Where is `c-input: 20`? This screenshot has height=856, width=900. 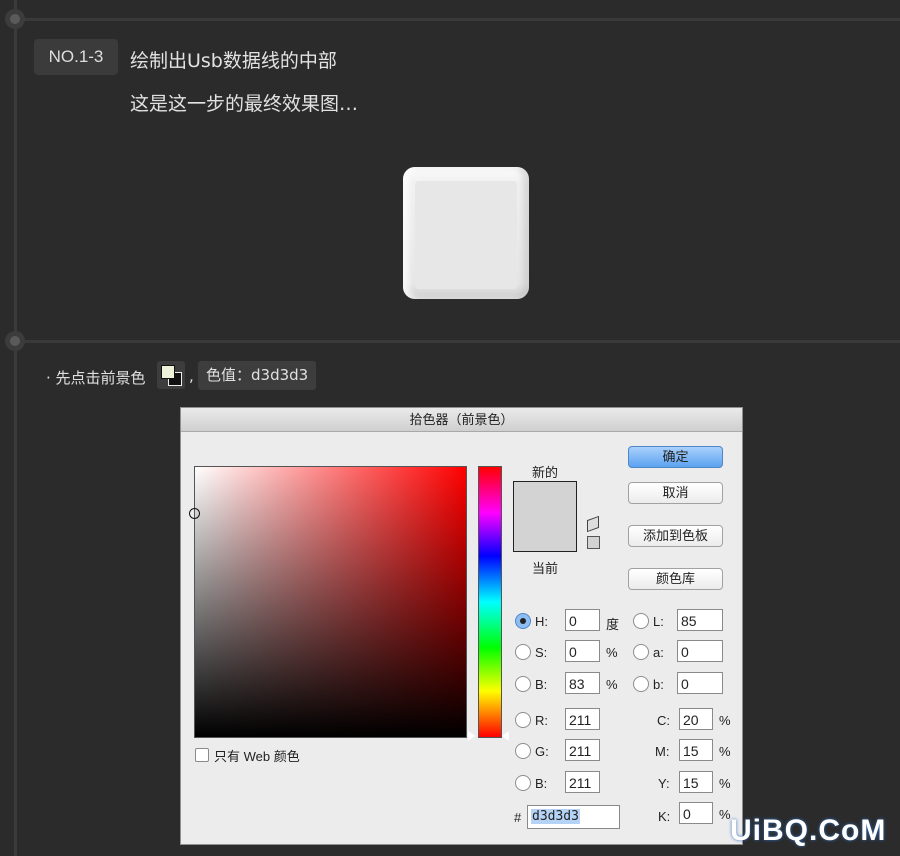 c-input: 20 is located at coordinates (696, 719).